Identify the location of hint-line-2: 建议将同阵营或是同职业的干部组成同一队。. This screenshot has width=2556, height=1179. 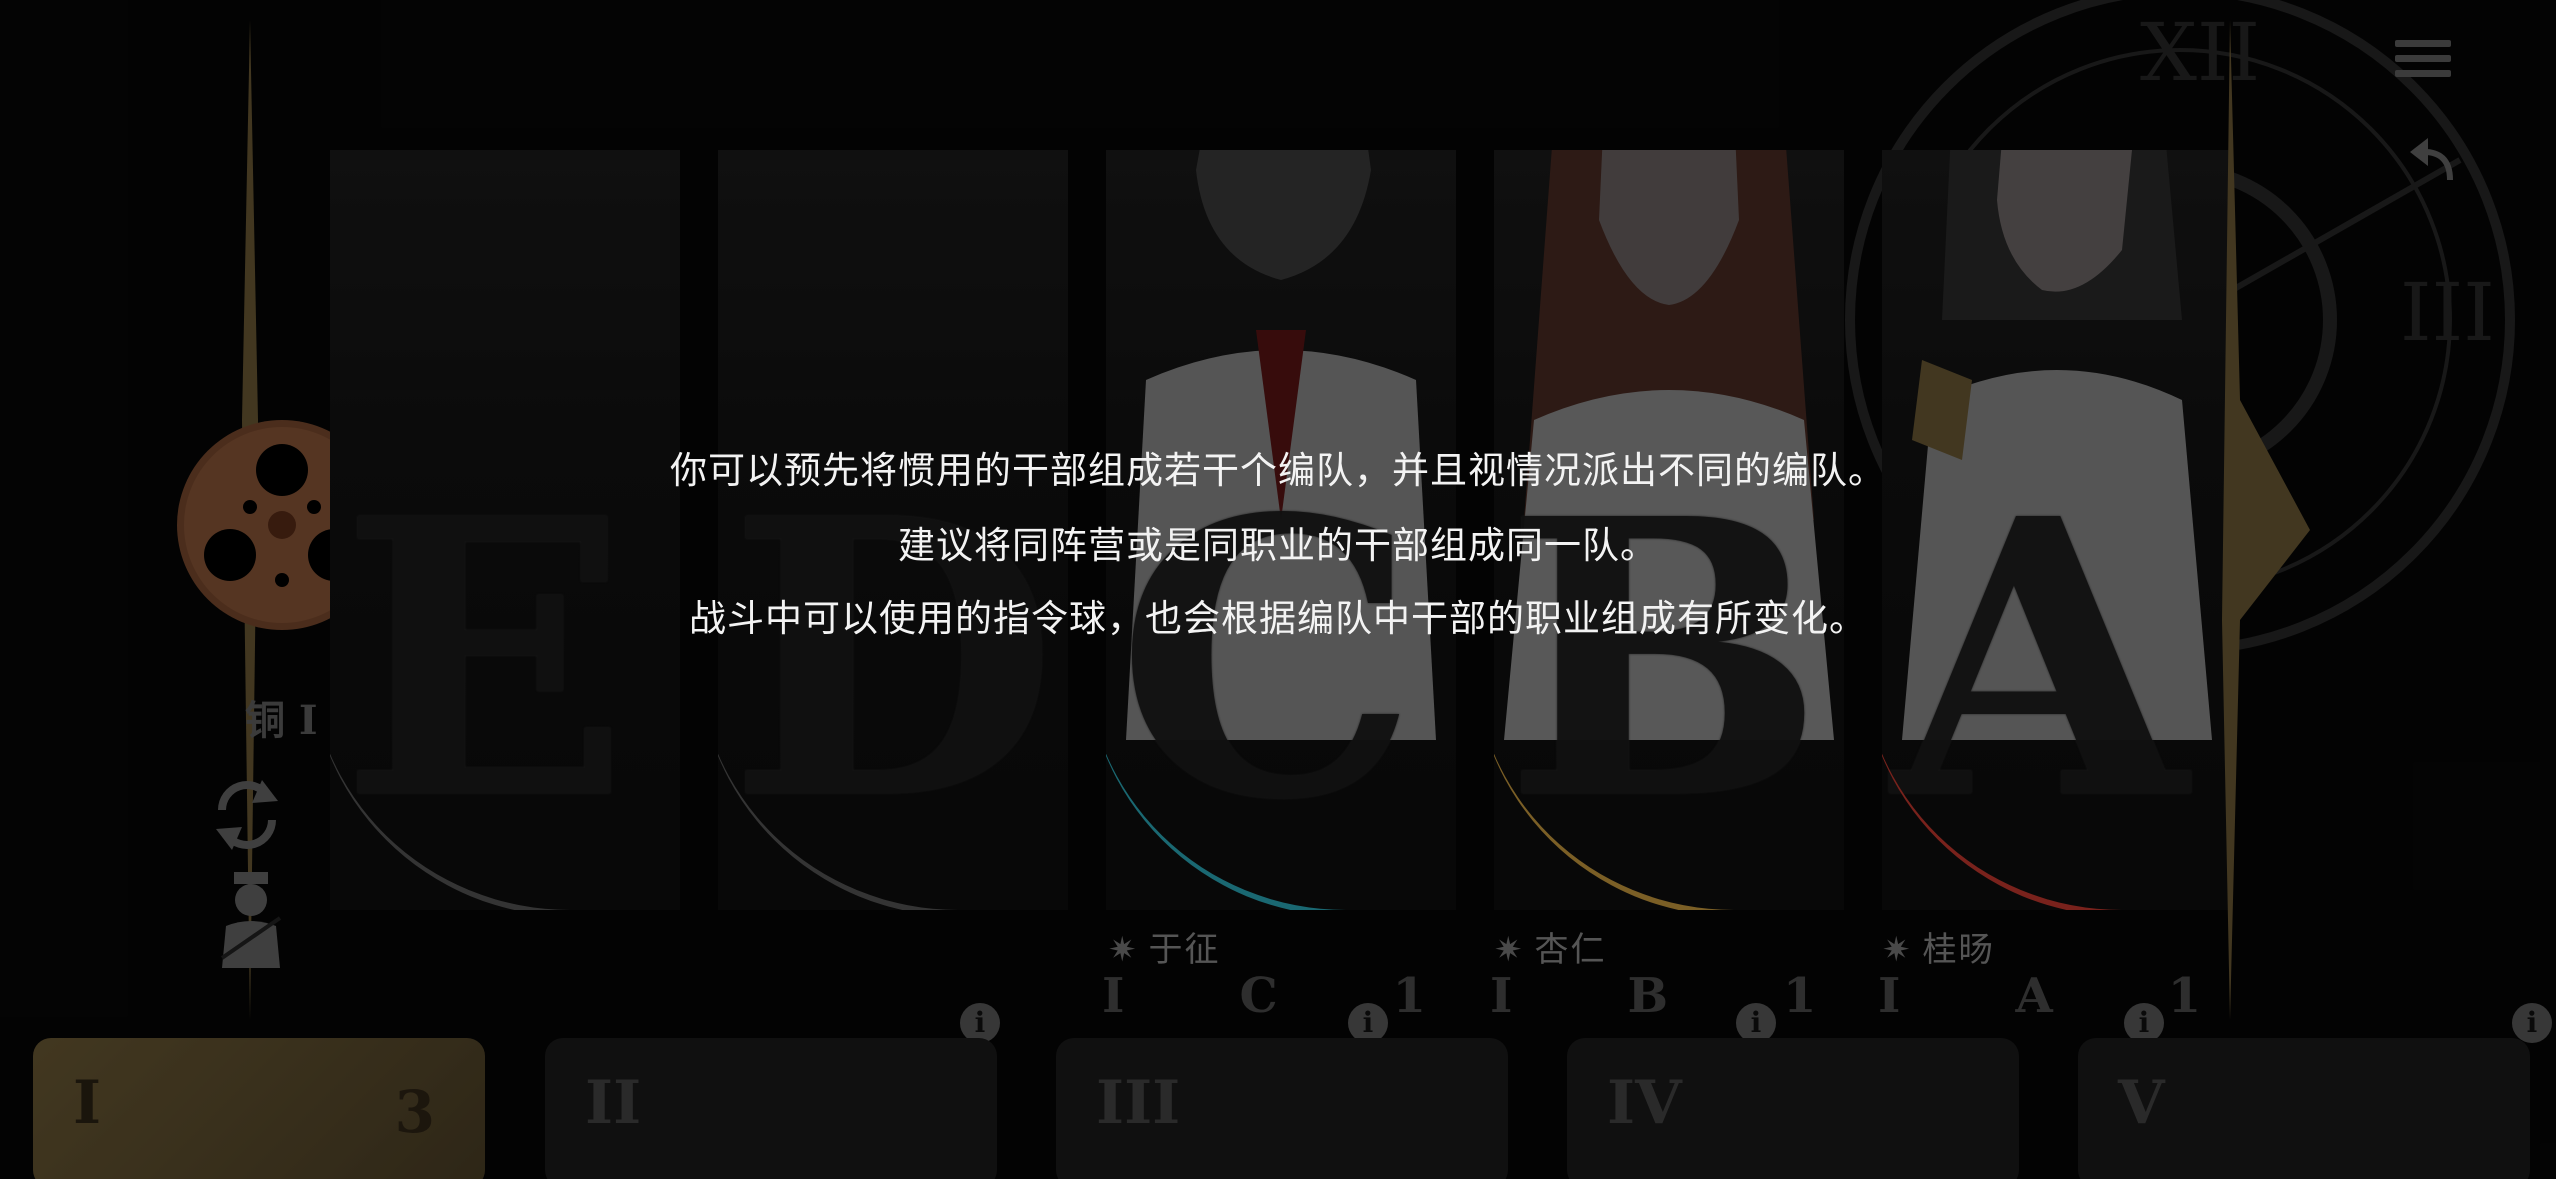
(1278, 545).